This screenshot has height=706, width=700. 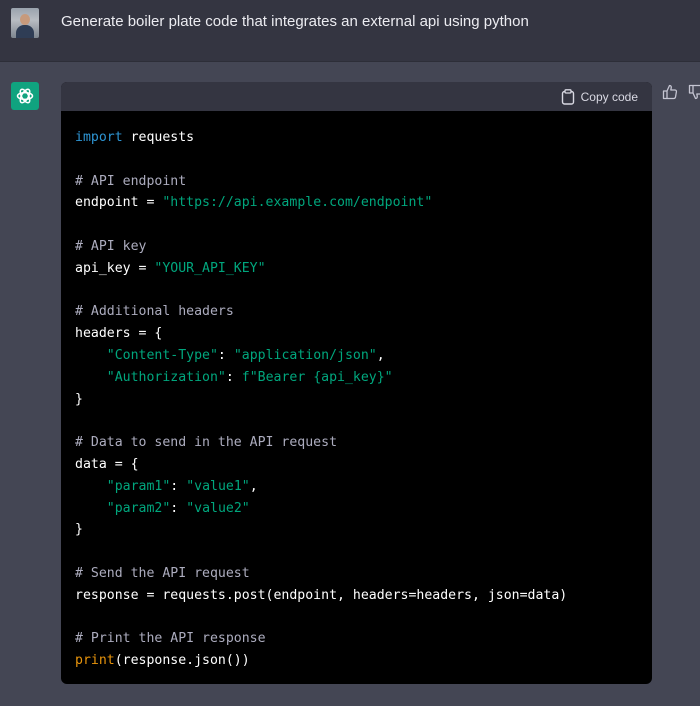 What do you see at coordinates (170, 639) in the screenshot?
I see `code-token: # Print the API response` at bounding box center [170, 639].